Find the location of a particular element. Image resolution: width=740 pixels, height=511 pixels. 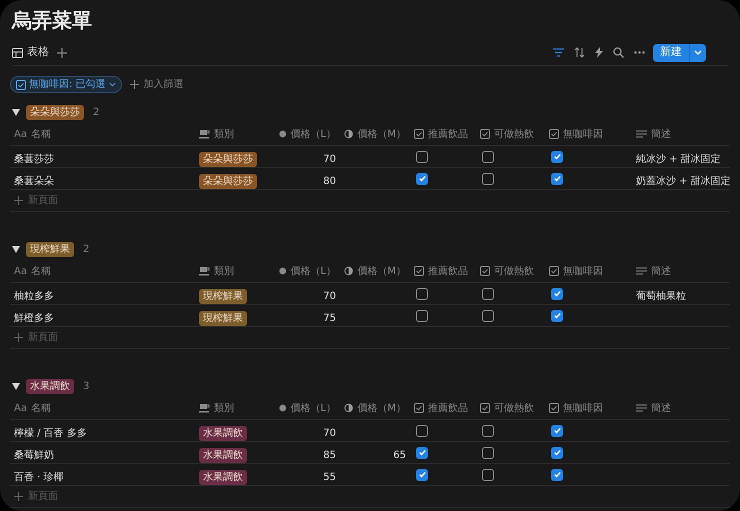

row-title: 鮮橙多多 is located at coordinates (34, 318).